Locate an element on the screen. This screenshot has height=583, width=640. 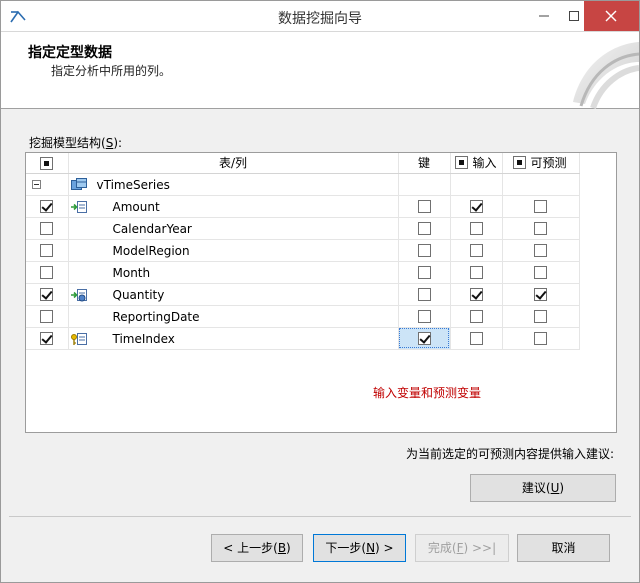
header-key: 键 is located at coordinates (424, 163).